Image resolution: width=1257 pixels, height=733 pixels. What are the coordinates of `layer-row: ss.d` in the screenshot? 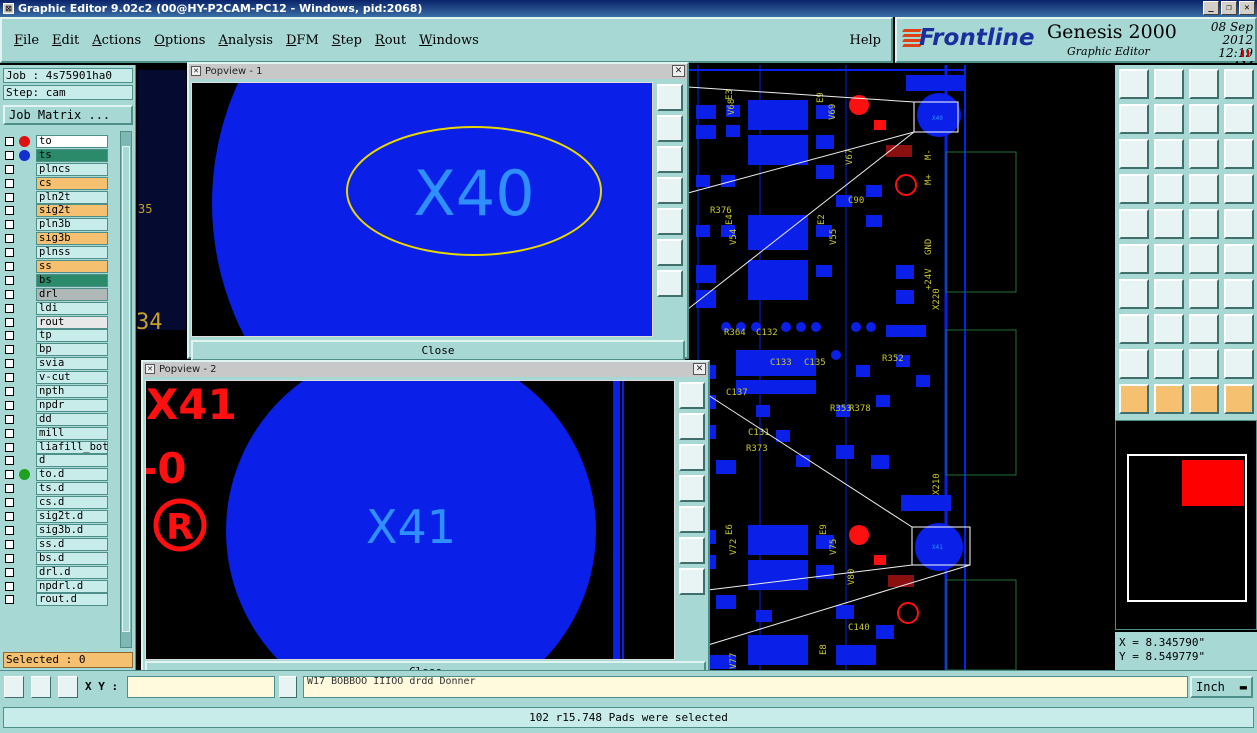 It's located at (57, 544).